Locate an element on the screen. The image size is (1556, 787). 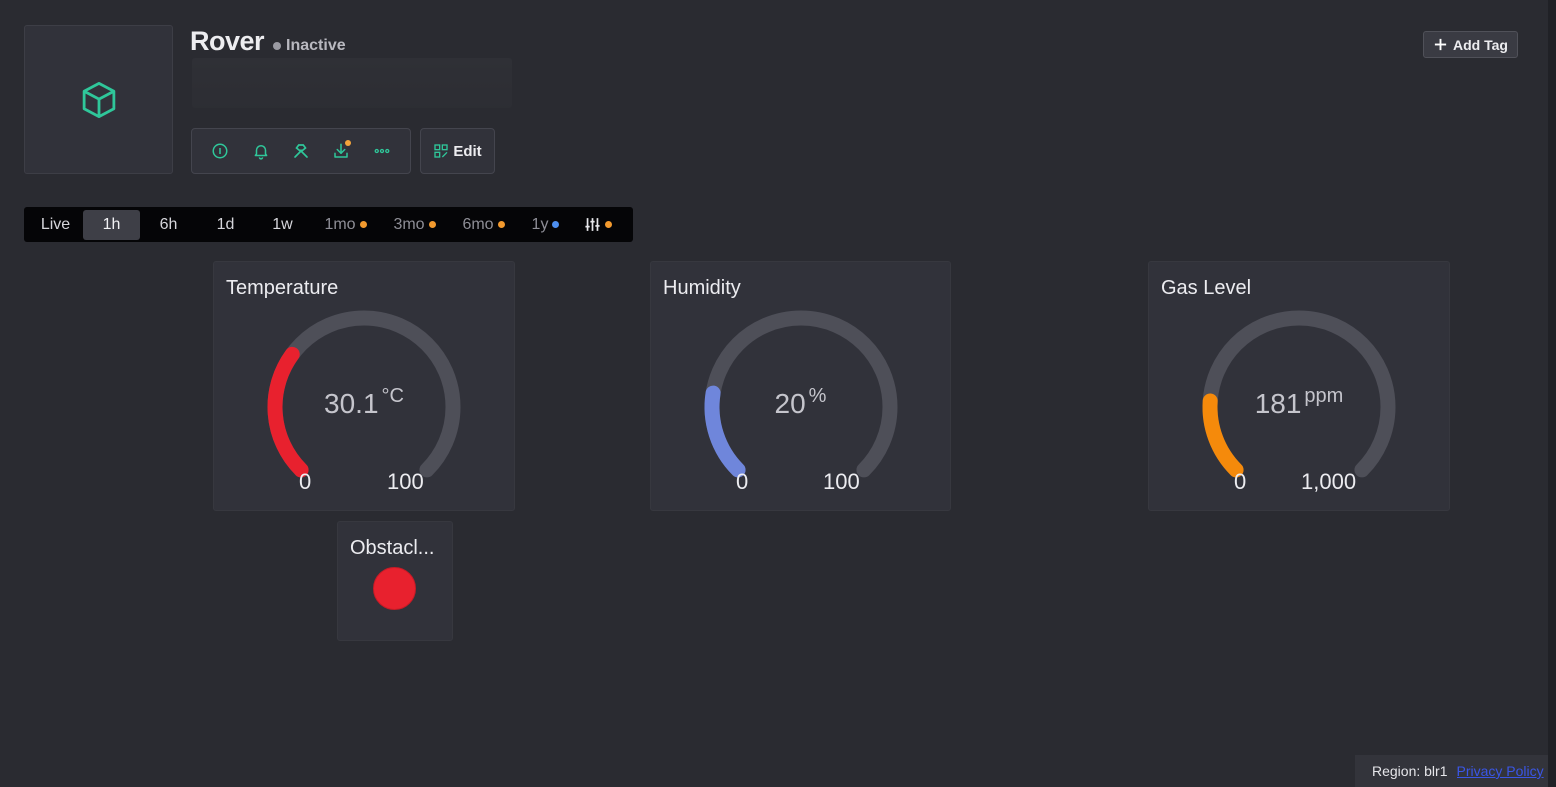
value-text: 20 is located at coordinates (790, 403).